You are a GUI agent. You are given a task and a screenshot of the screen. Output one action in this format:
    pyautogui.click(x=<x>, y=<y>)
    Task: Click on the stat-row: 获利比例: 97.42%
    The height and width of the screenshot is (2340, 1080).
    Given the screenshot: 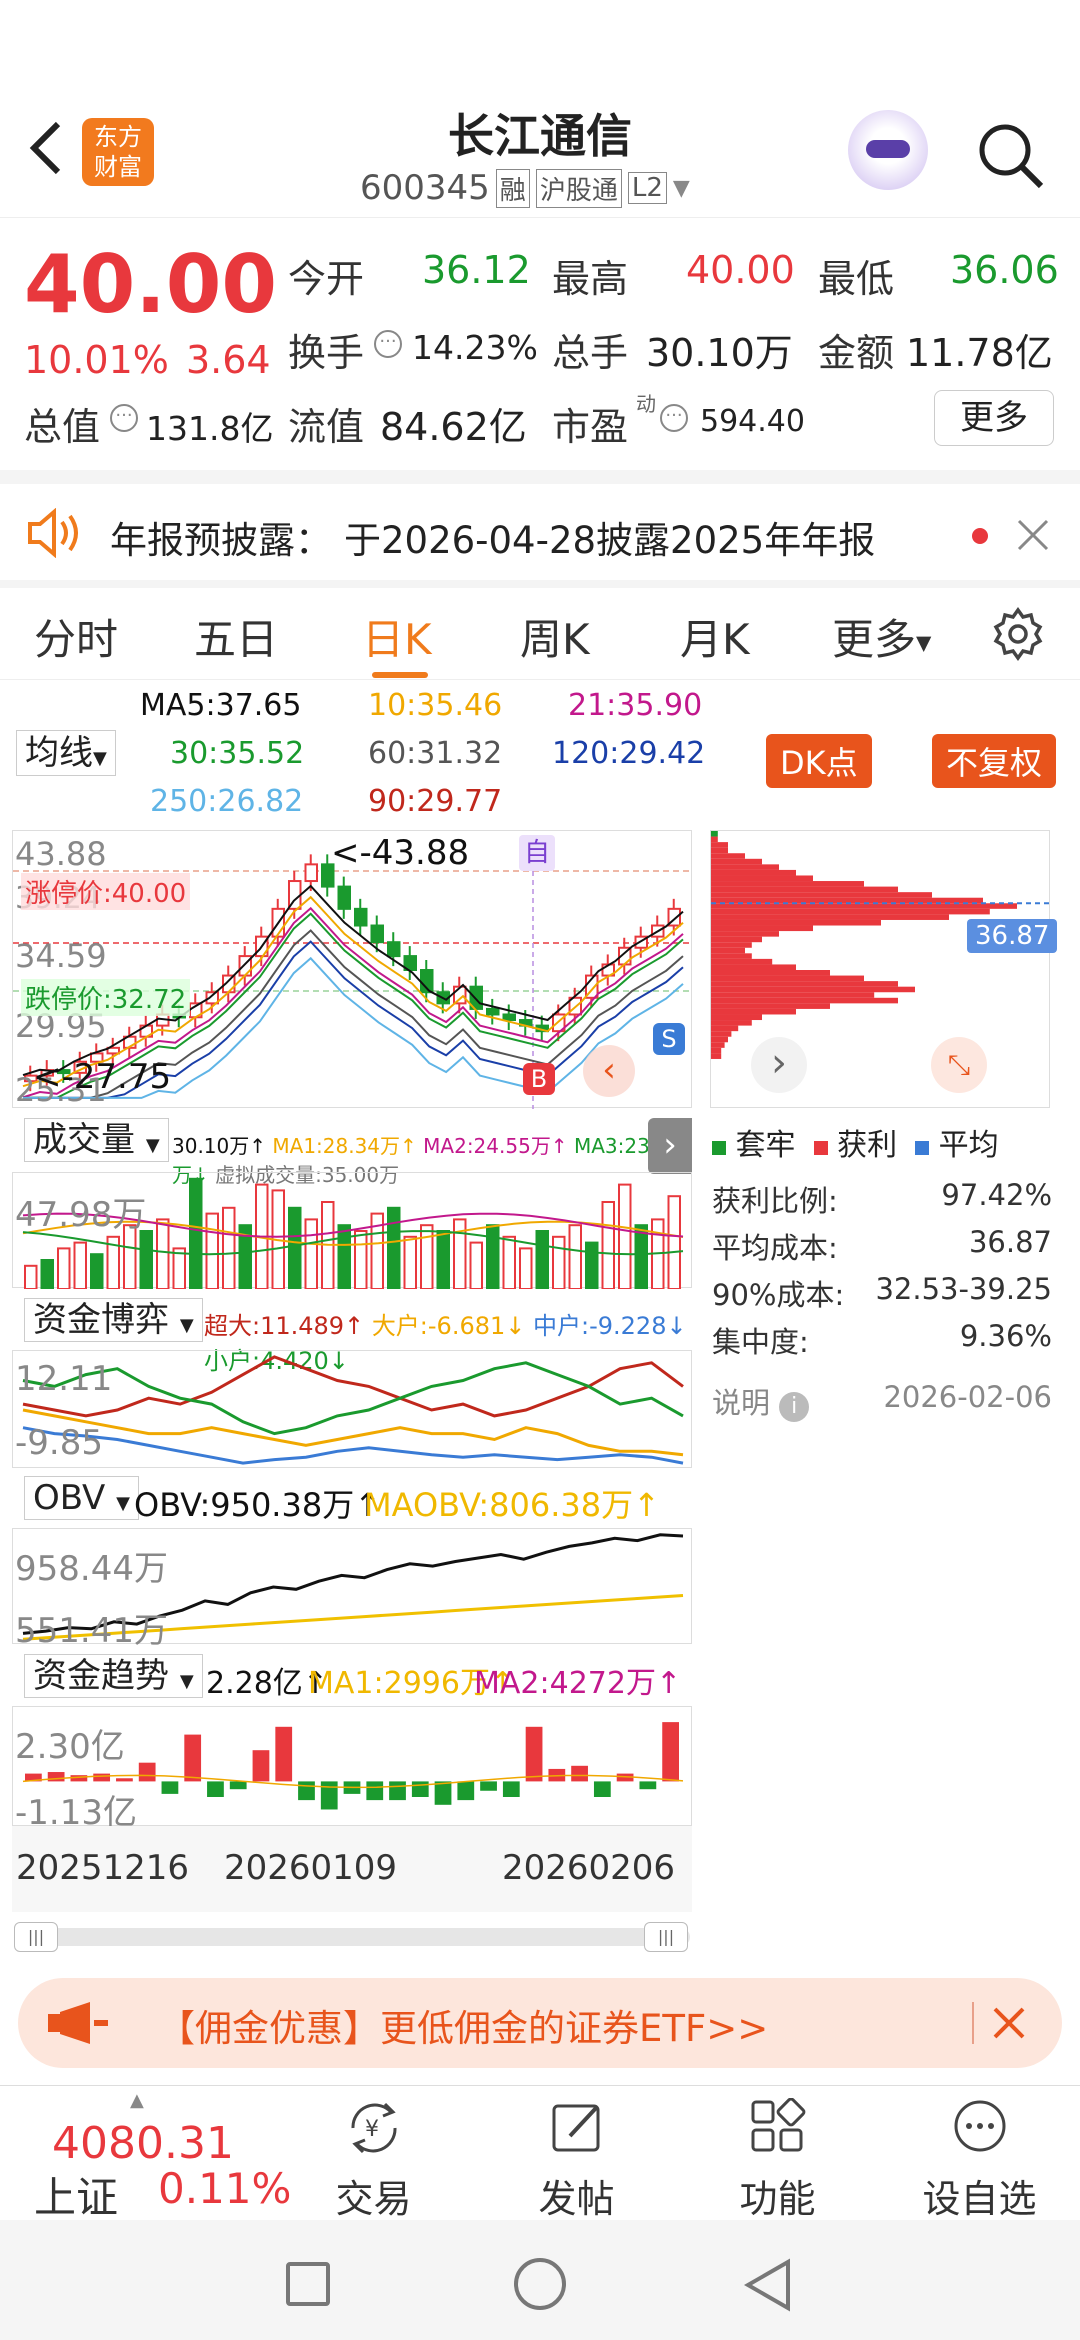 What is the action you would take?
    pyautogui.click(x=882, y=1198)
    